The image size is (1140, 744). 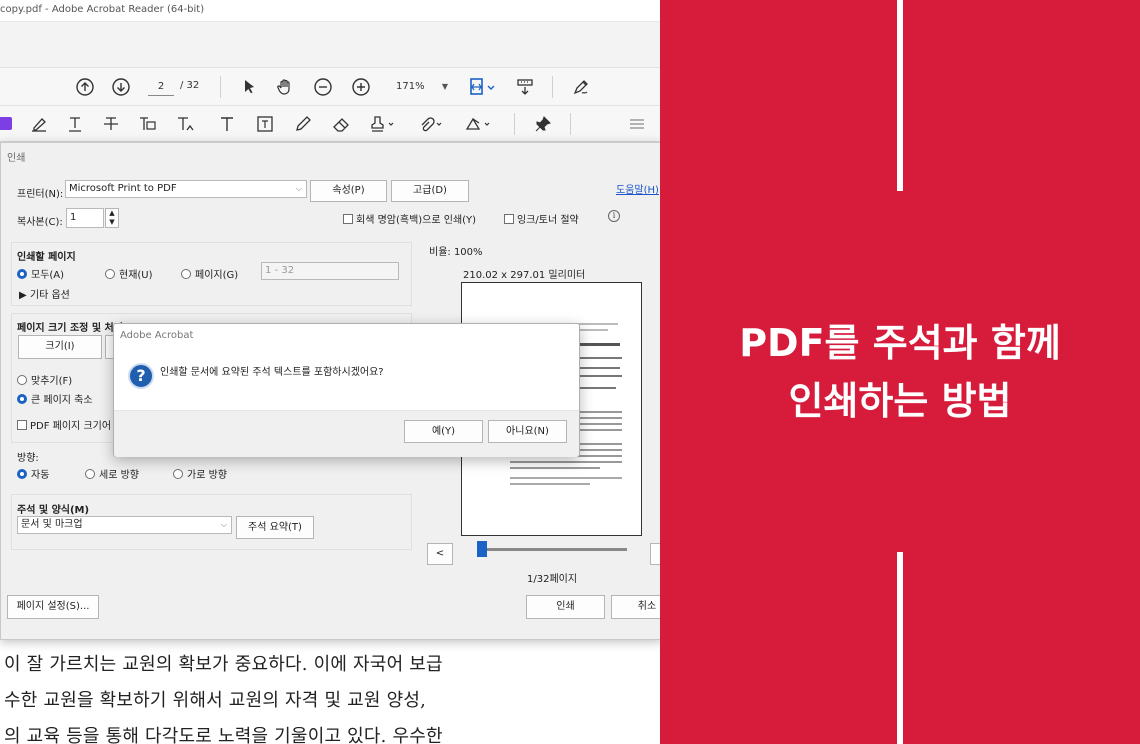 What do you see at coordinates (524, 275) in the screenshot?
I see `paper-size-label: 210.02 x 297.01 밀리미터` at bounding box center [524, 275].